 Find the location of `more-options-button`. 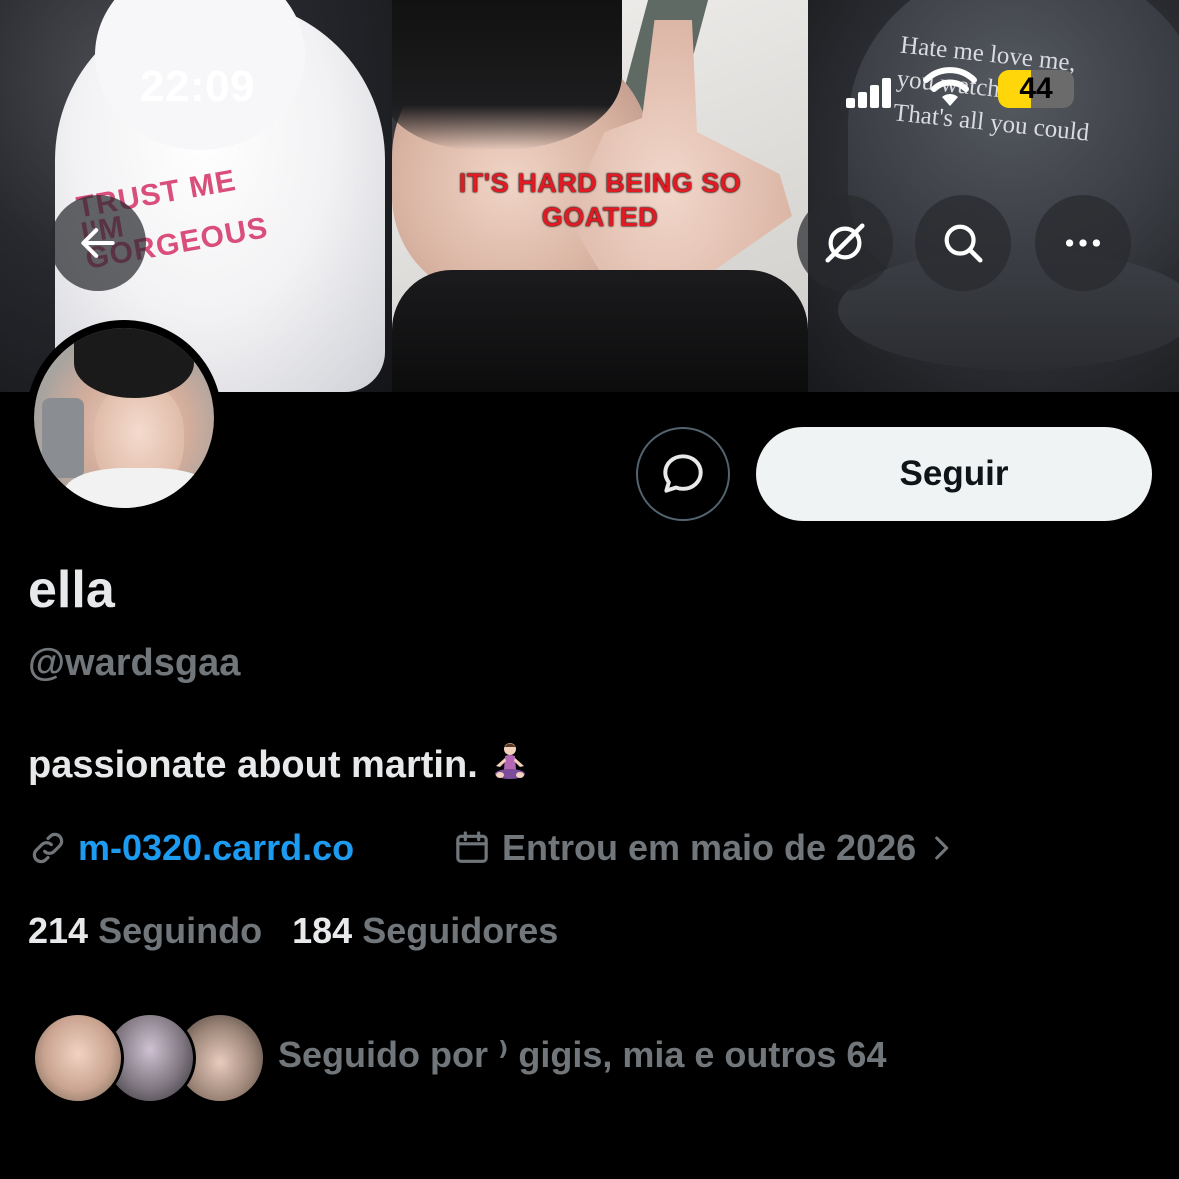

more-options-button is located at coordinates (1083, 243).